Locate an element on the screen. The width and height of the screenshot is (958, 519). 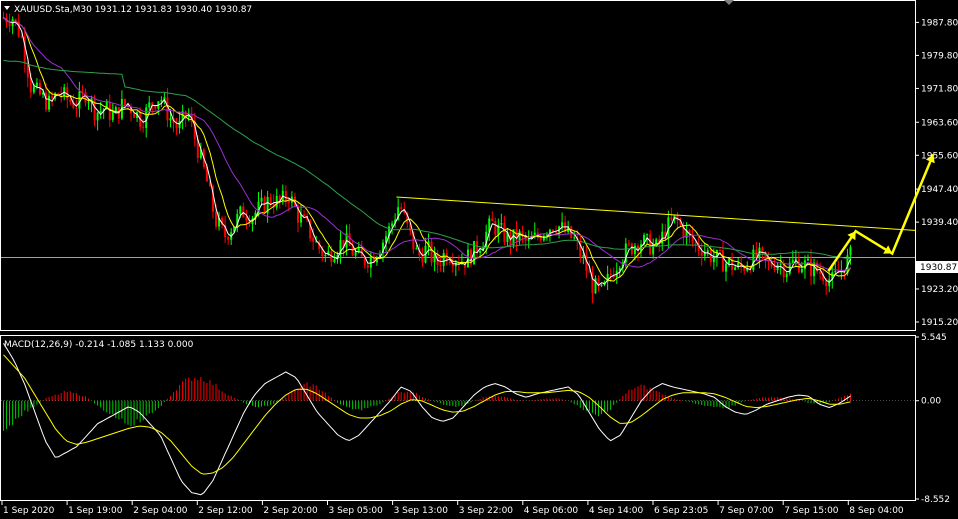
price-tick-label: 1971.80 is located at coordinates (939, 89).